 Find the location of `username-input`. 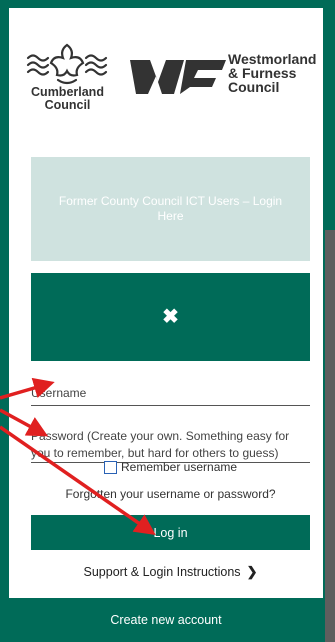

username-input is located at coordinates (170, 394).